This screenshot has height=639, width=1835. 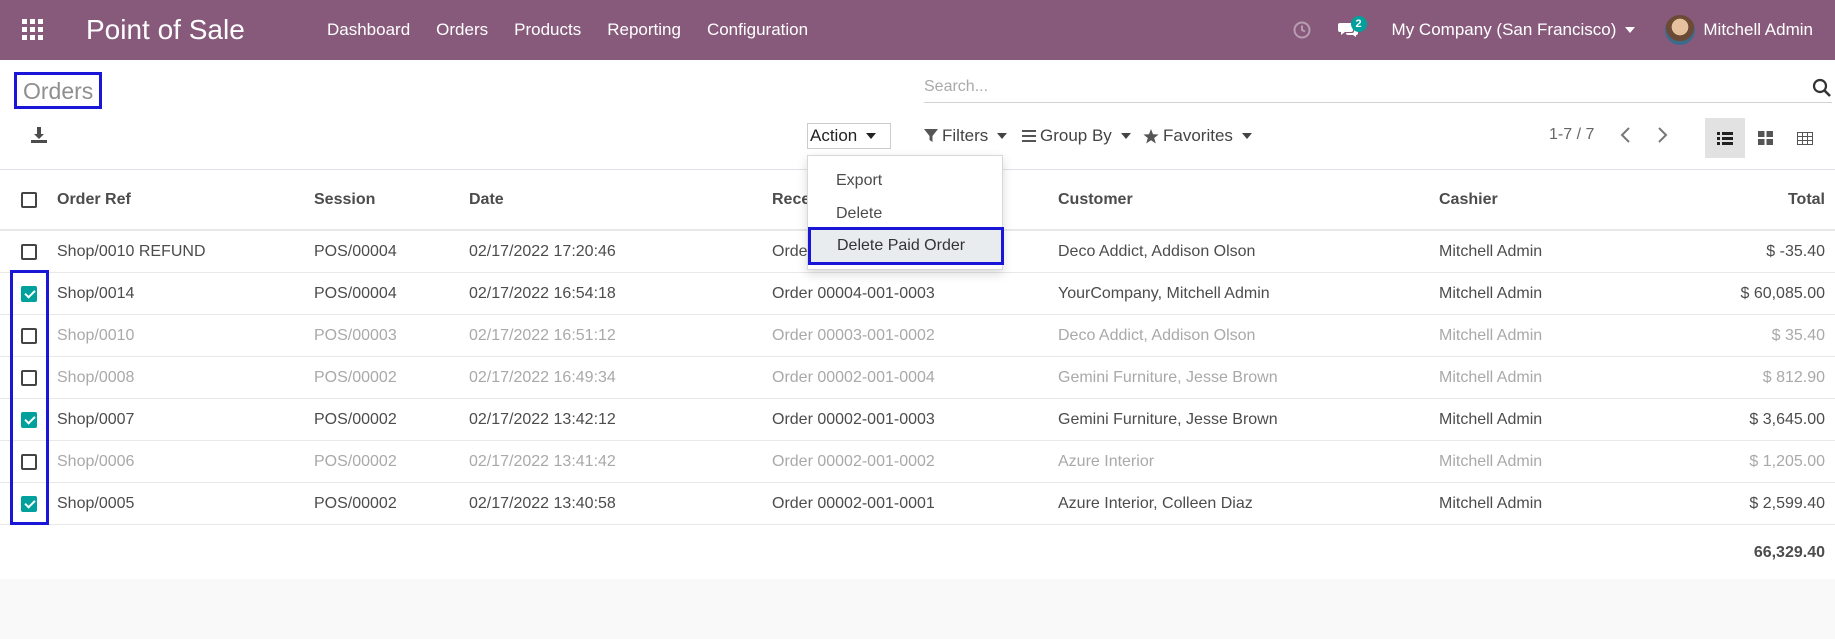 What do you see at coordinates (29, 200) in the screenshot?
I see `select-all-checkbox` at bounding box center [29, 200].